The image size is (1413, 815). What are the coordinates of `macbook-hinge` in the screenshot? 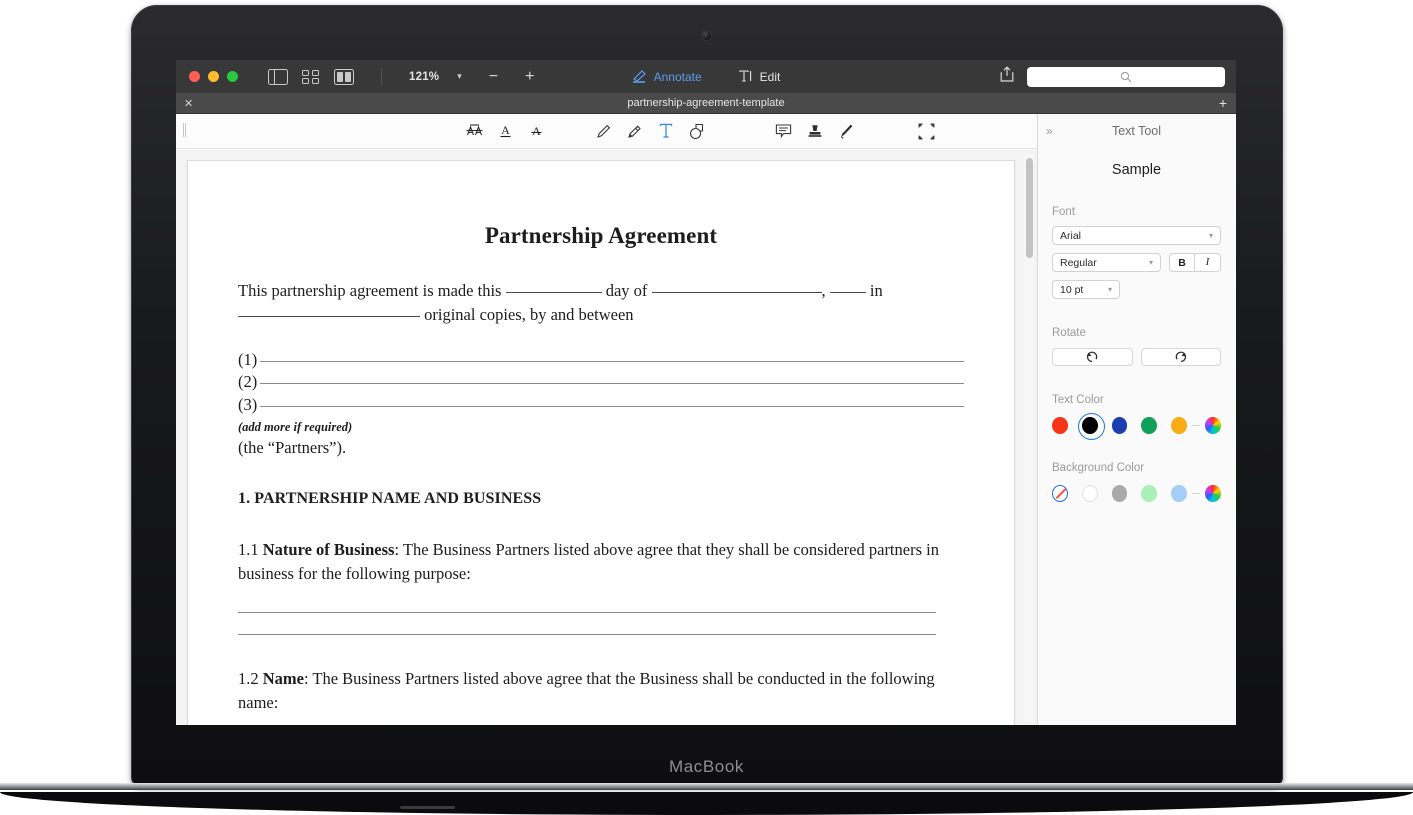 It's located at (706, 786).